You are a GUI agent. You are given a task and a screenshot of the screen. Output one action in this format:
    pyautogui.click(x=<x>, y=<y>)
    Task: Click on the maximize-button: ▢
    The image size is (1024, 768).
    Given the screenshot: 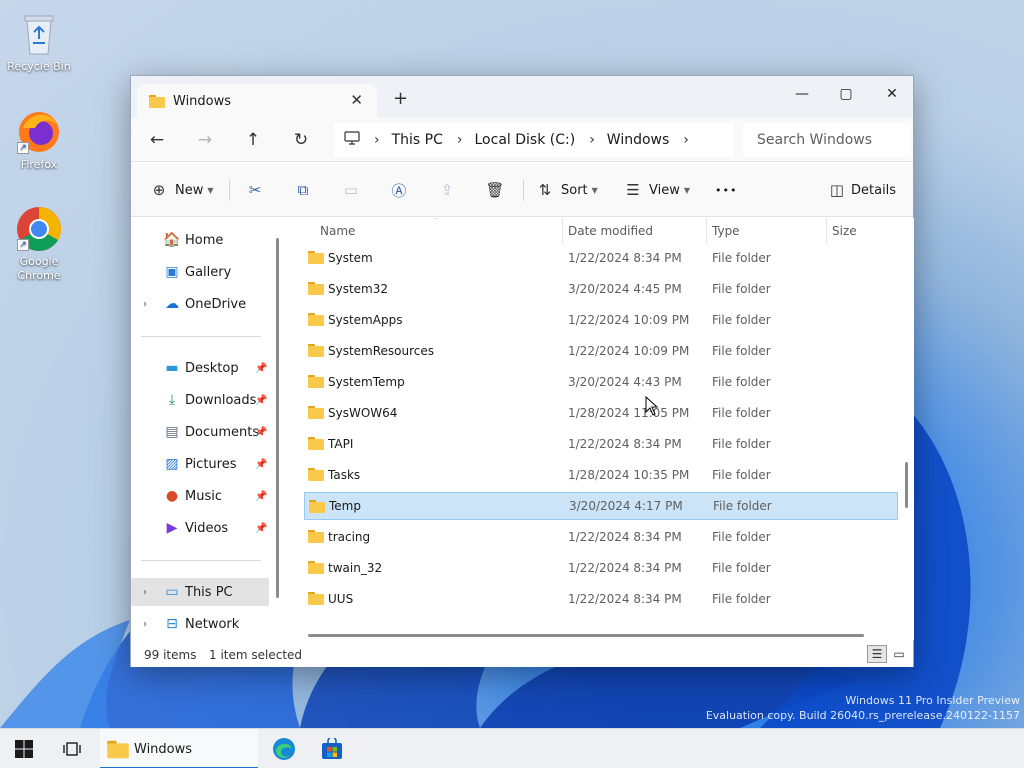 What is the action you would take?
    pyautogui.click(x=846, y=94)
    